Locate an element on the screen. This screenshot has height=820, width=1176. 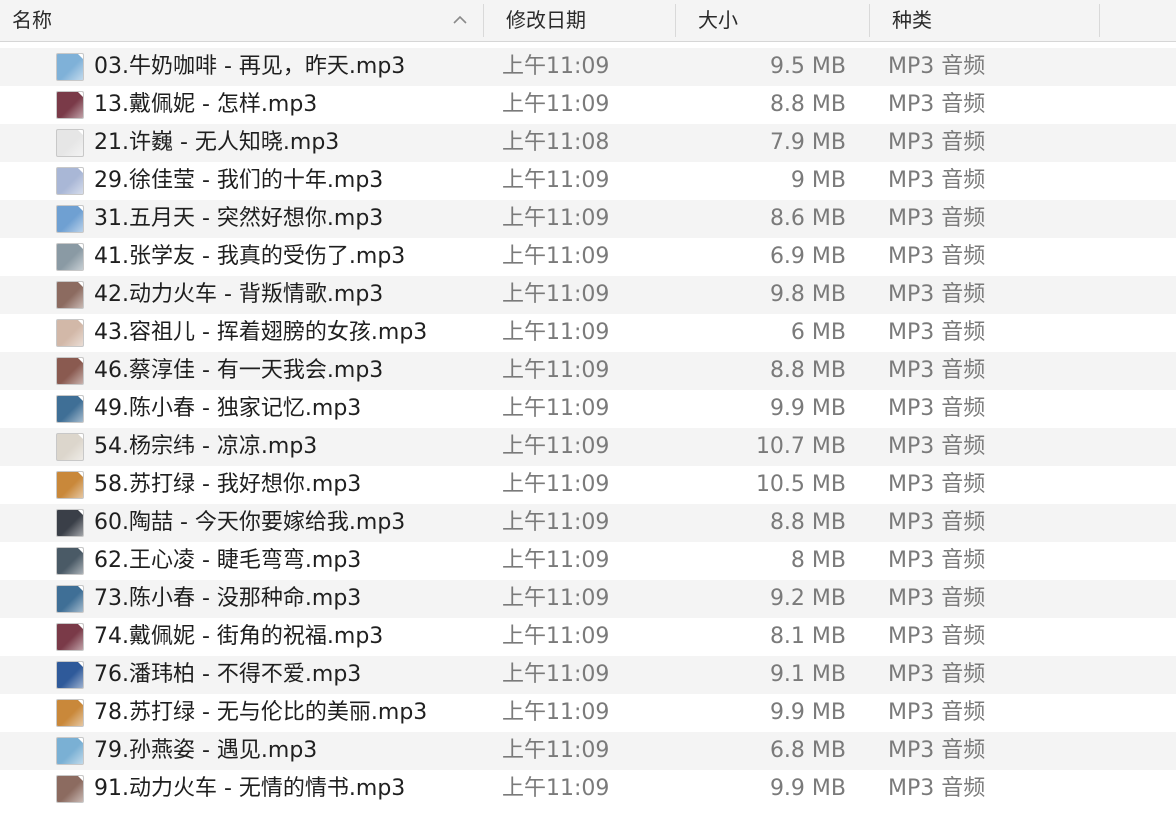
file-name: 62.王心凌 - 睫毛弯弯.mp3 is located at coordinates (228, 560).